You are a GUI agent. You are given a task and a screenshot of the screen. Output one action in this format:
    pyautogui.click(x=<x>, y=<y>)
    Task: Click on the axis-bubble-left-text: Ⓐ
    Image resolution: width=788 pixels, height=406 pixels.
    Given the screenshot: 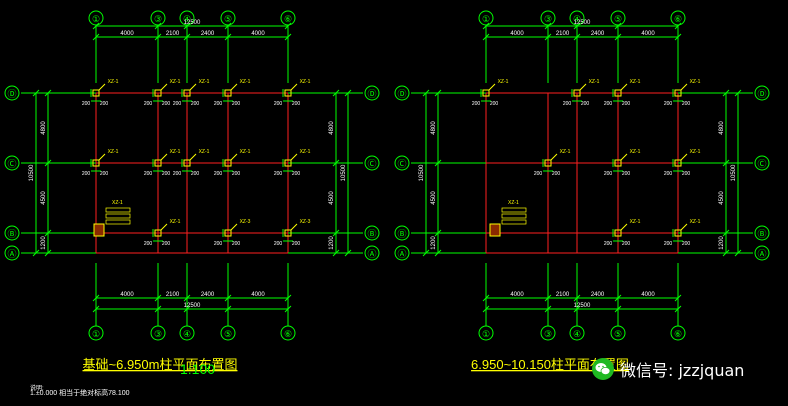 What is the action you would take?
    pyautogui.click(x=11, y=254)
    